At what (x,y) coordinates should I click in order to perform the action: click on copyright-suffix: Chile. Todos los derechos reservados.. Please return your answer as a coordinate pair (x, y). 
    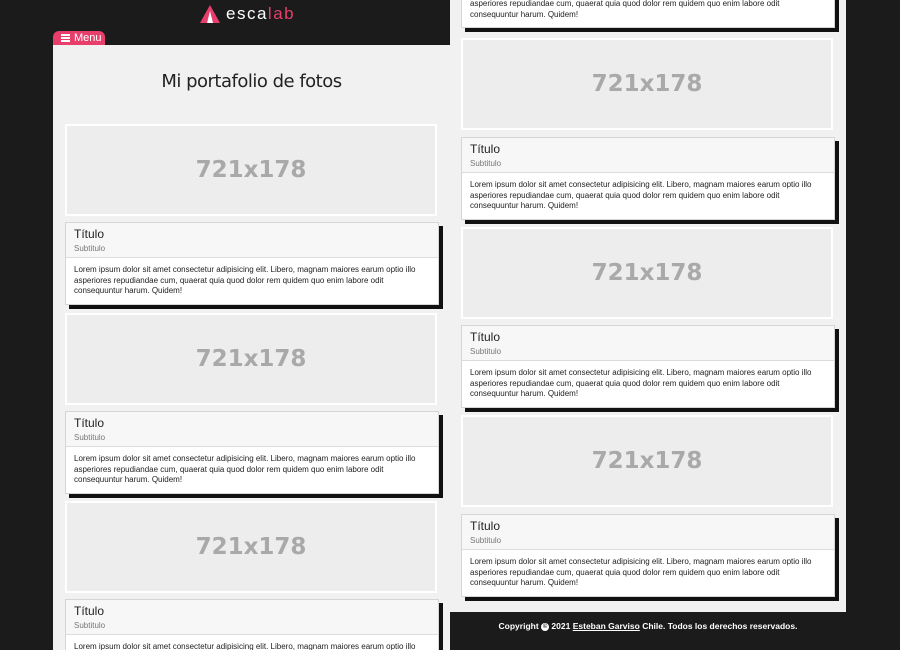
    Looking at the image, I should click on (720, 626).